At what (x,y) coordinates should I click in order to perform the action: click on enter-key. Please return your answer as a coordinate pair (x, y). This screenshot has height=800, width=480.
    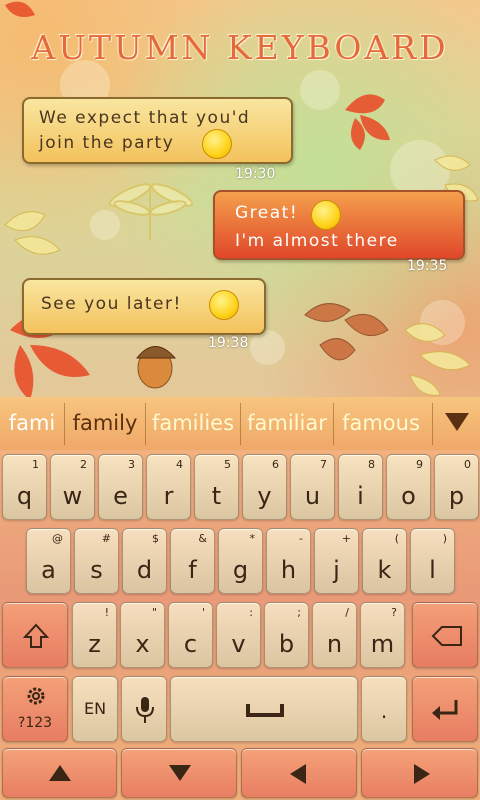
    Looking at the image, I should click on (445, 709).